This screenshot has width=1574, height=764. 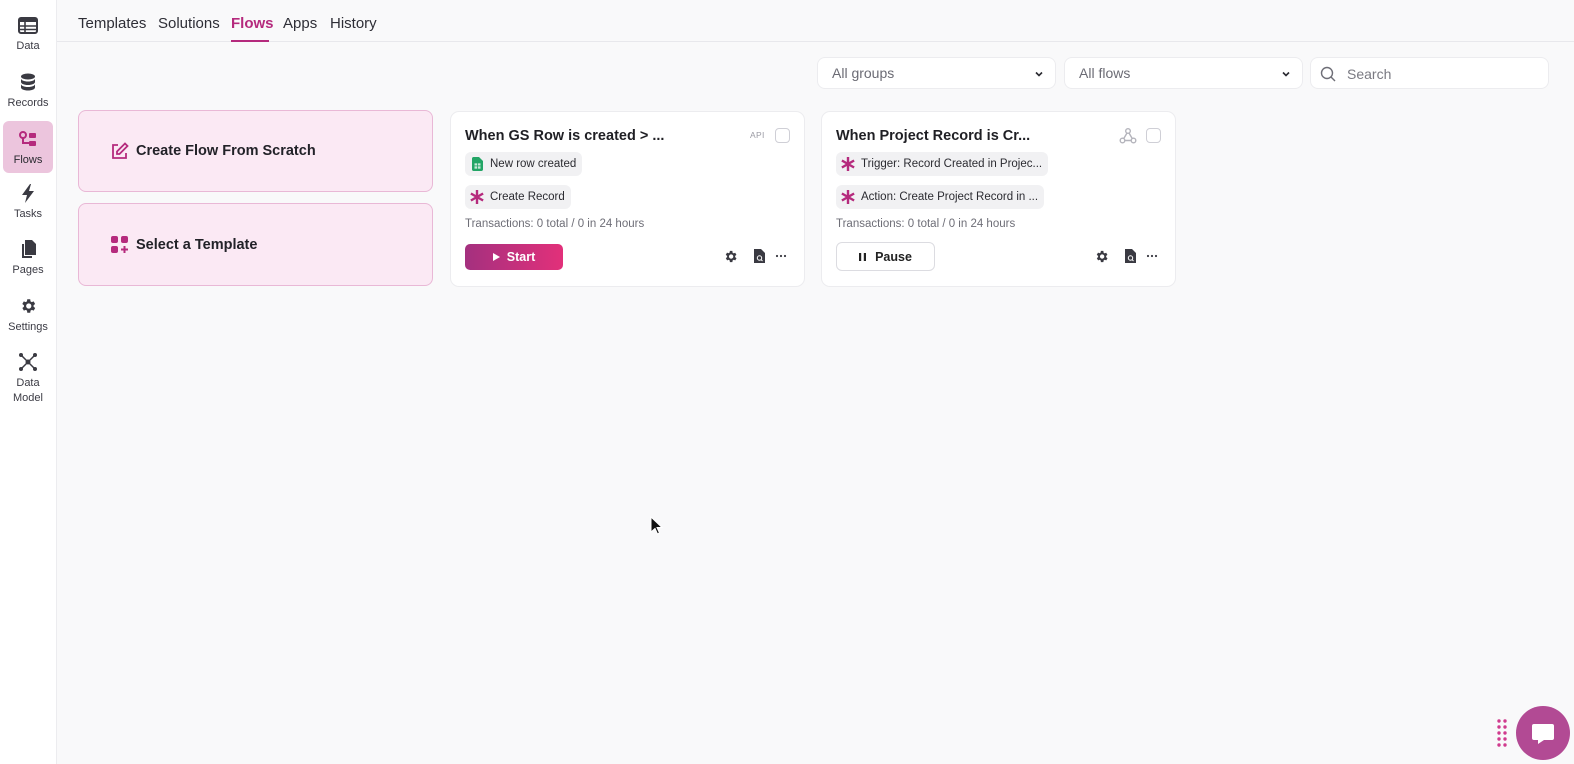 What do you see at coordinates (28, 327) in the screenshot?
I see `sidebar-item-label: Settings` at bounding box center [28, 327].